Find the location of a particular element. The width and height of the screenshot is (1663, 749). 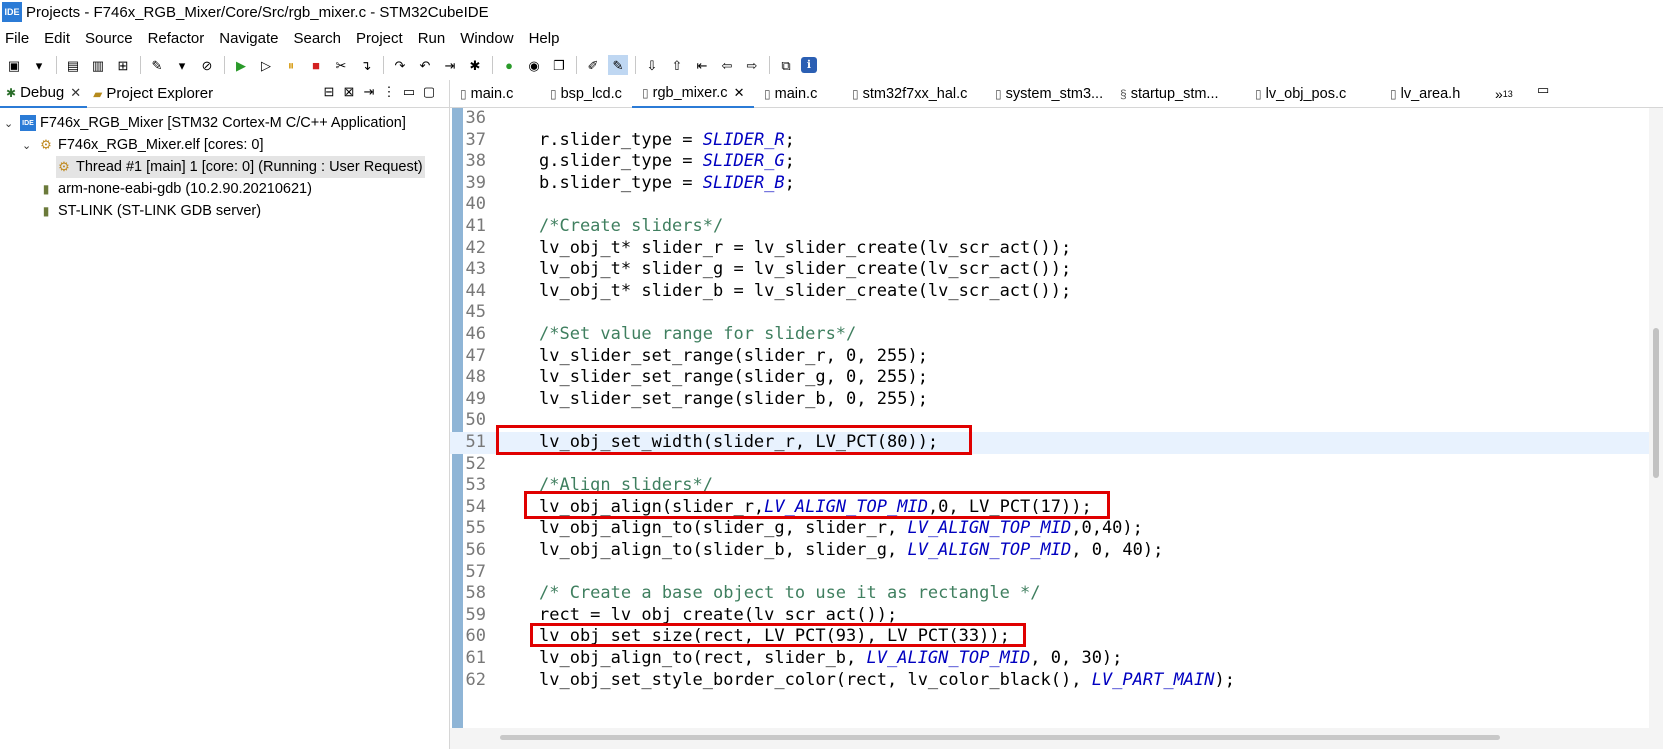

tree-item-stlink: ▮ ST-LINK (ST-LINK GDB server) is located at coordinates (149, 211).